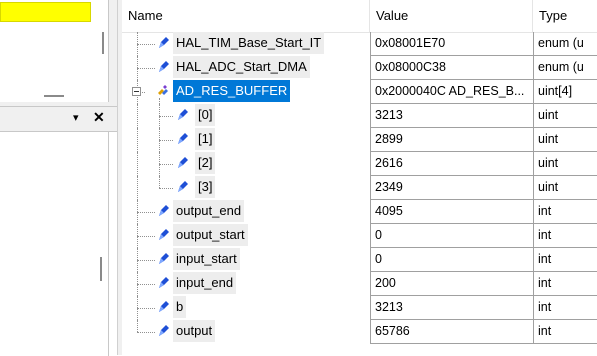 Image resolution: width=597 pixels, height=356 pixels. I want to click on variable-name: output, so click(194, 331).